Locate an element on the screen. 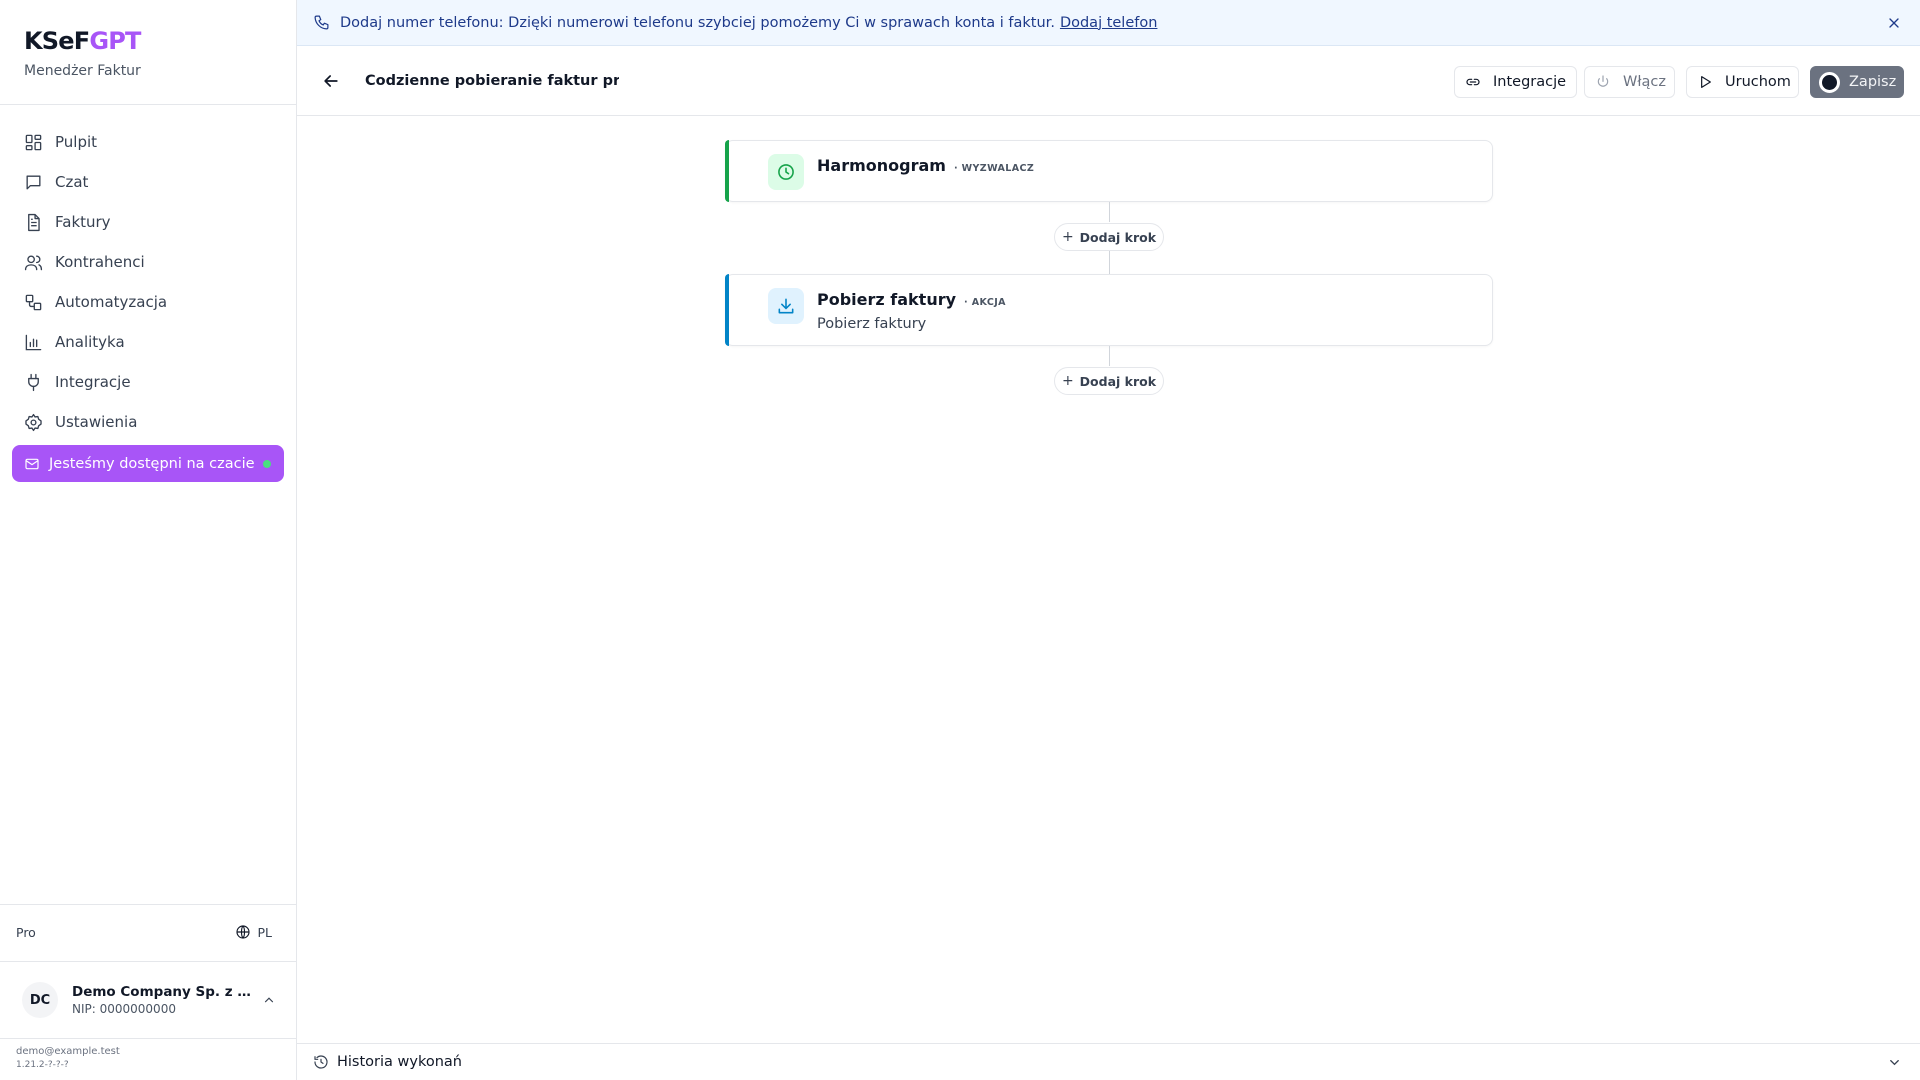  chat-icon is located at coordinates (33, 182).